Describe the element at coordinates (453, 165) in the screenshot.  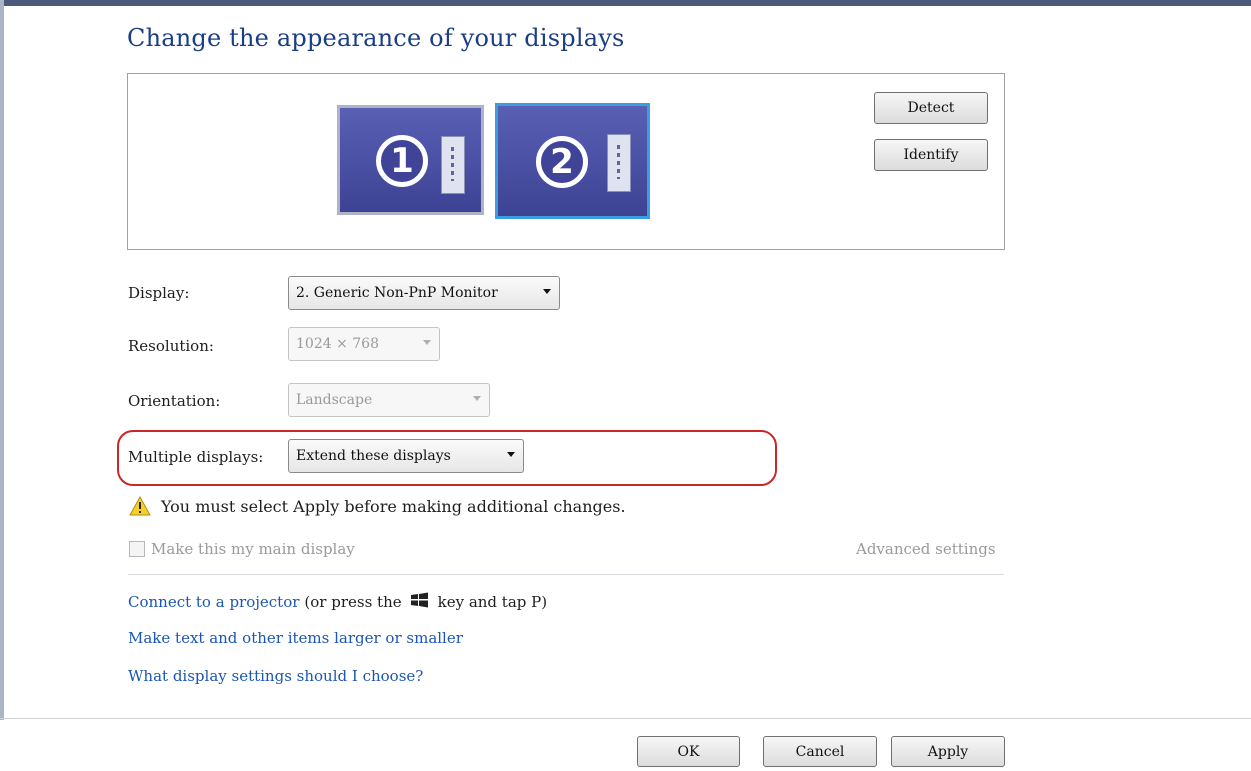
I see `monitor-1-window-icon` at that location.